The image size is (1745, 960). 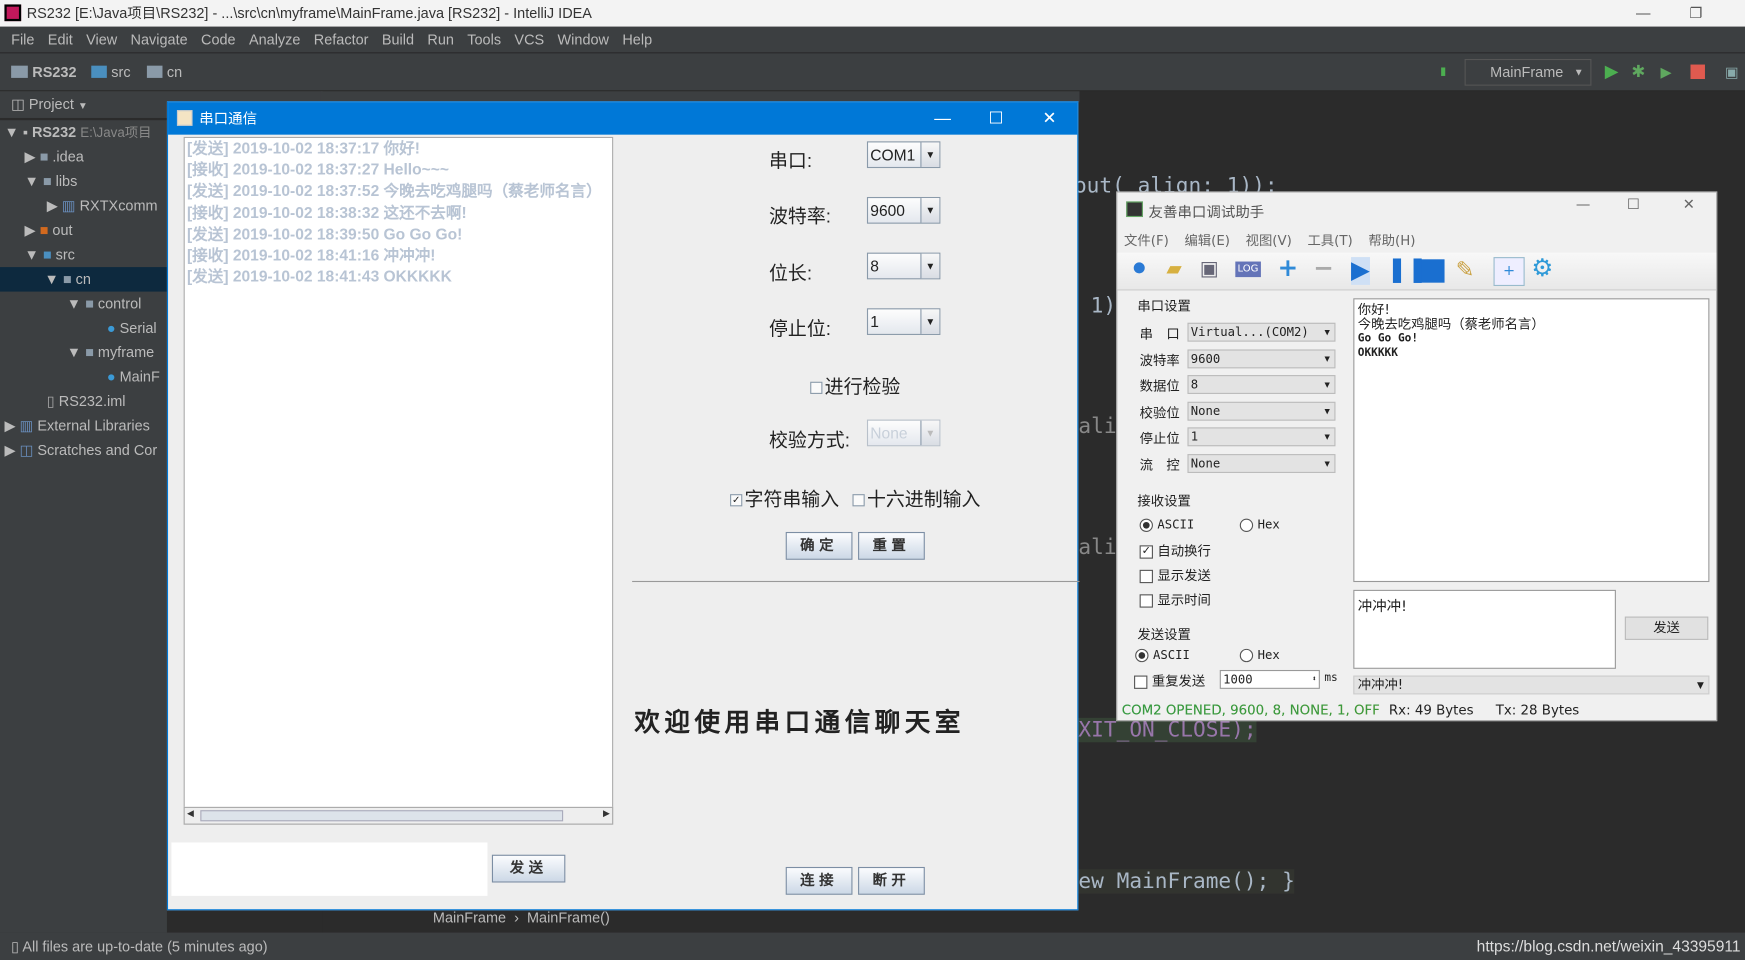 I want to click on interval-spinner: 1000 ⬍, so click(x=1269, y=679).